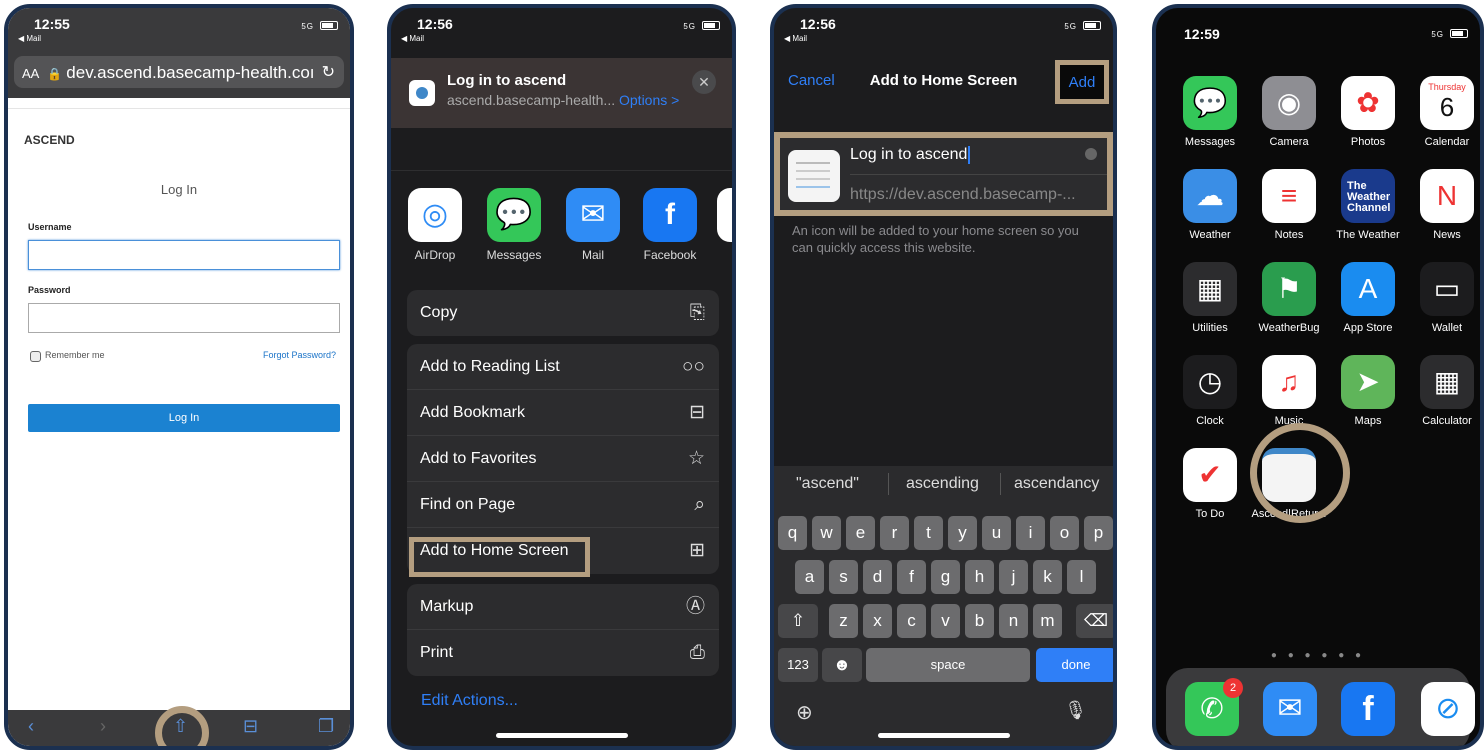  I want to click on key-g: g, so click(945, 577).